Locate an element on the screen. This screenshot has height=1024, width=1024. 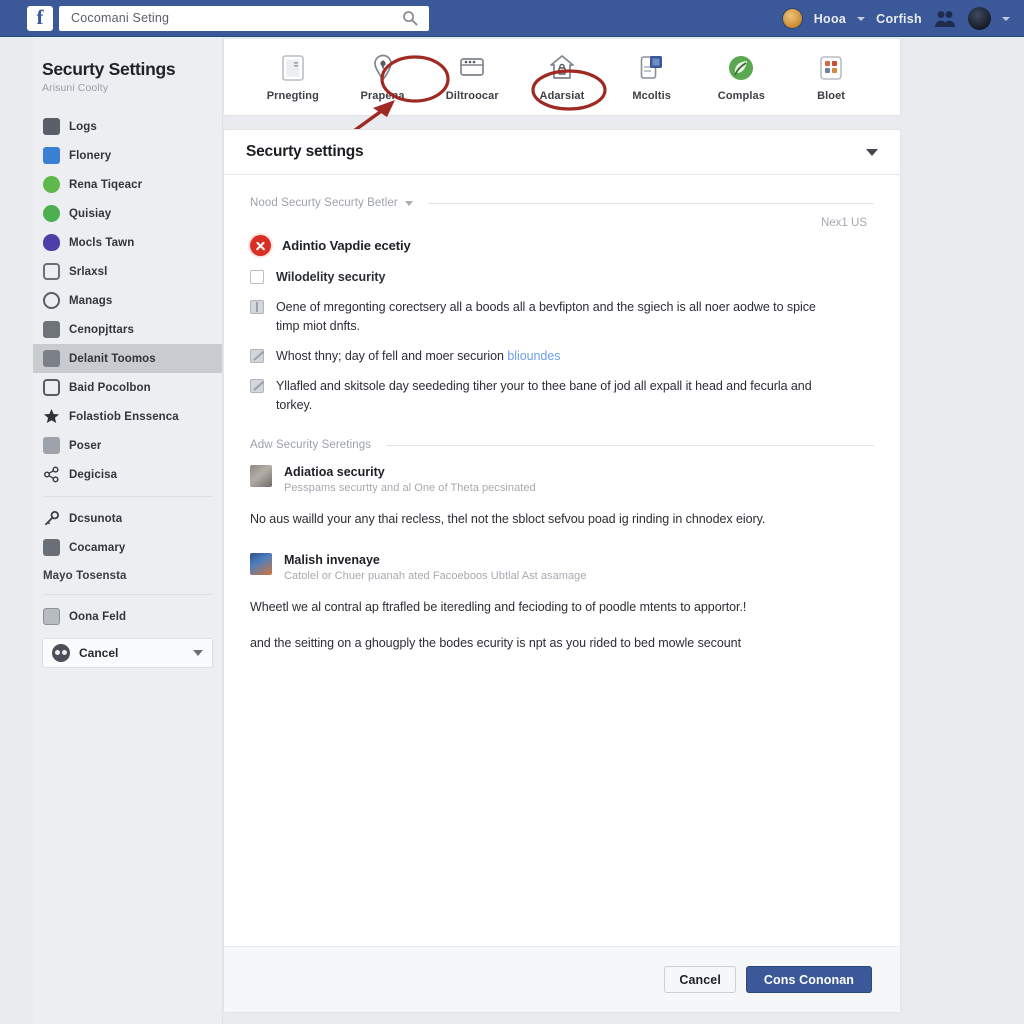
security-link: blioundes is located at coordinates (533, 356).